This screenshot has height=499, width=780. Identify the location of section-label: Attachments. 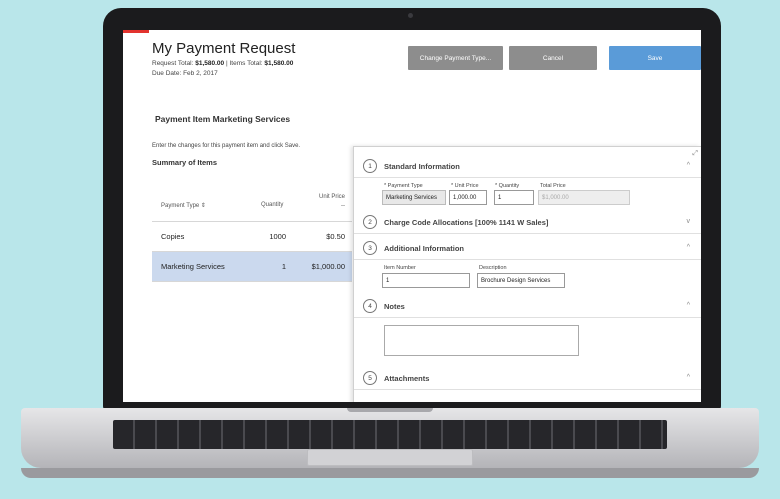
(407, 378).